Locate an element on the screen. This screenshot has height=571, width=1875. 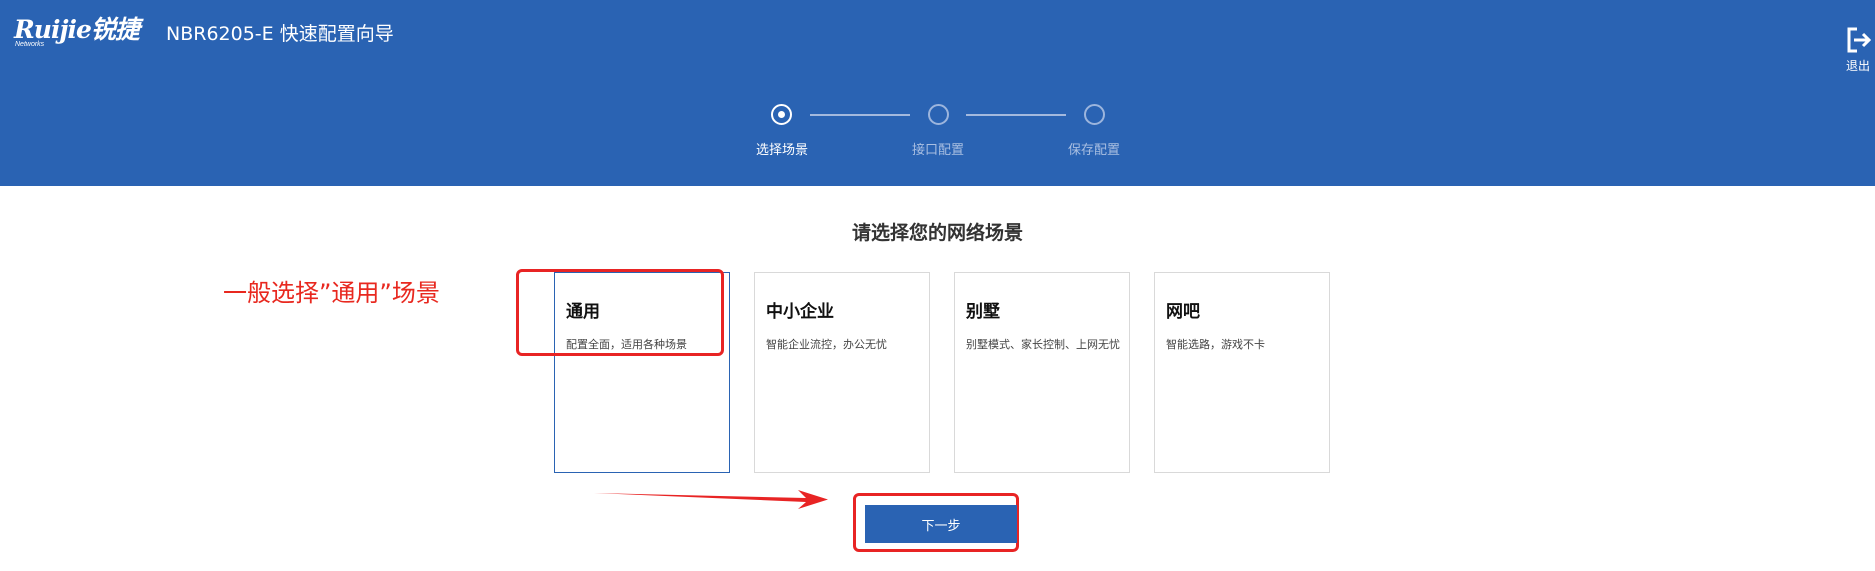
logout-button: 退出 is located at coordinates (1857, 50).